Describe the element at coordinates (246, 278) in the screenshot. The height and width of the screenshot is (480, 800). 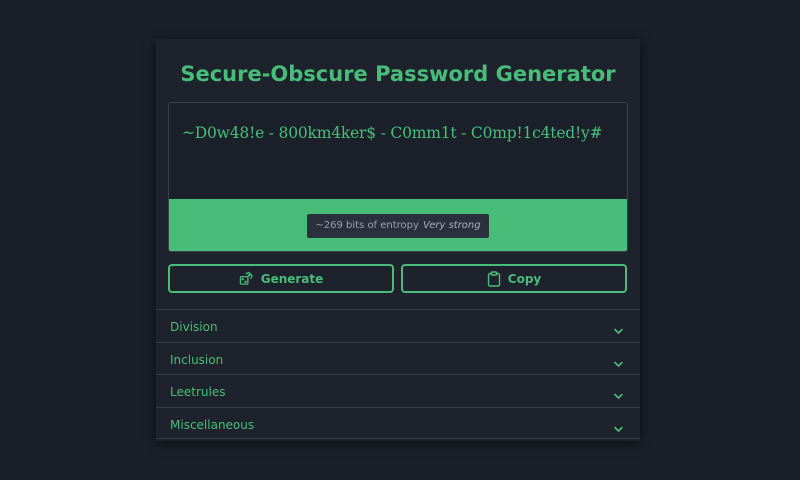
I see `dice-icon` at that location.